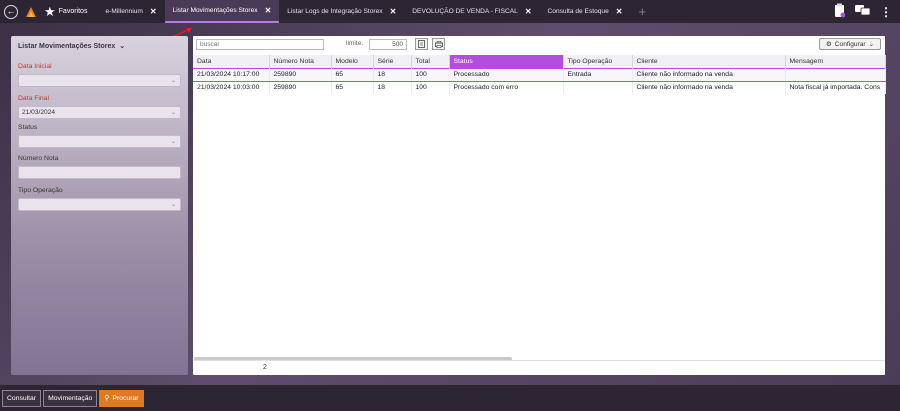  Describe the element at coordinates (835, 61) in the screenshot. I see `column-header: Mensagem` at that location.